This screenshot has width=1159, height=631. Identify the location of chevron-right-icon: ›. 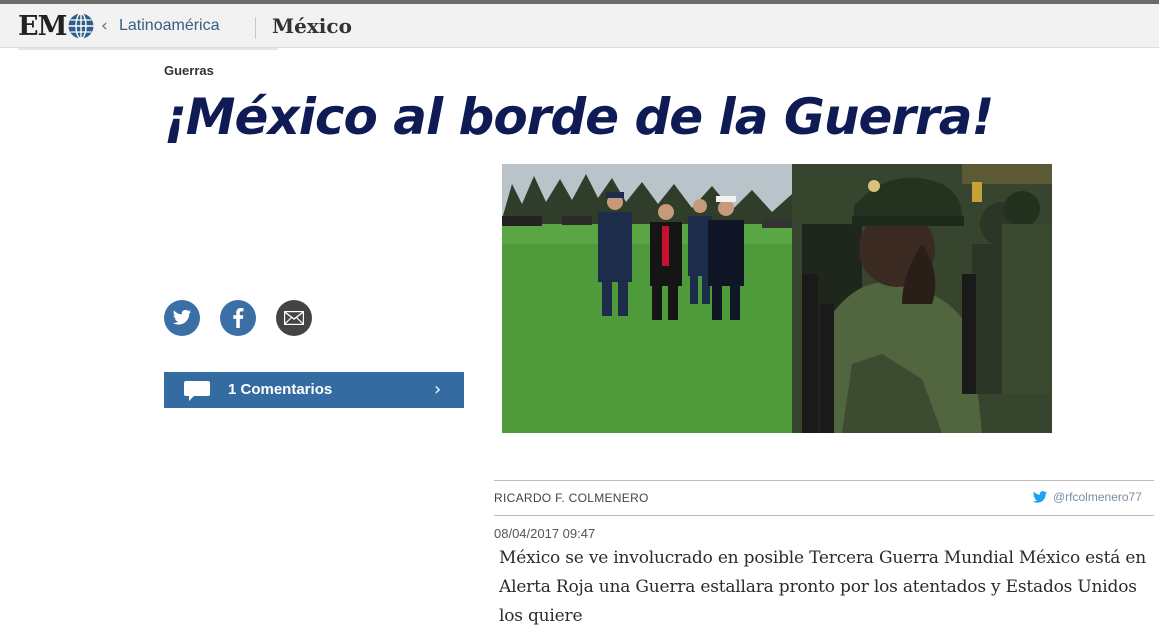
(438, 389).